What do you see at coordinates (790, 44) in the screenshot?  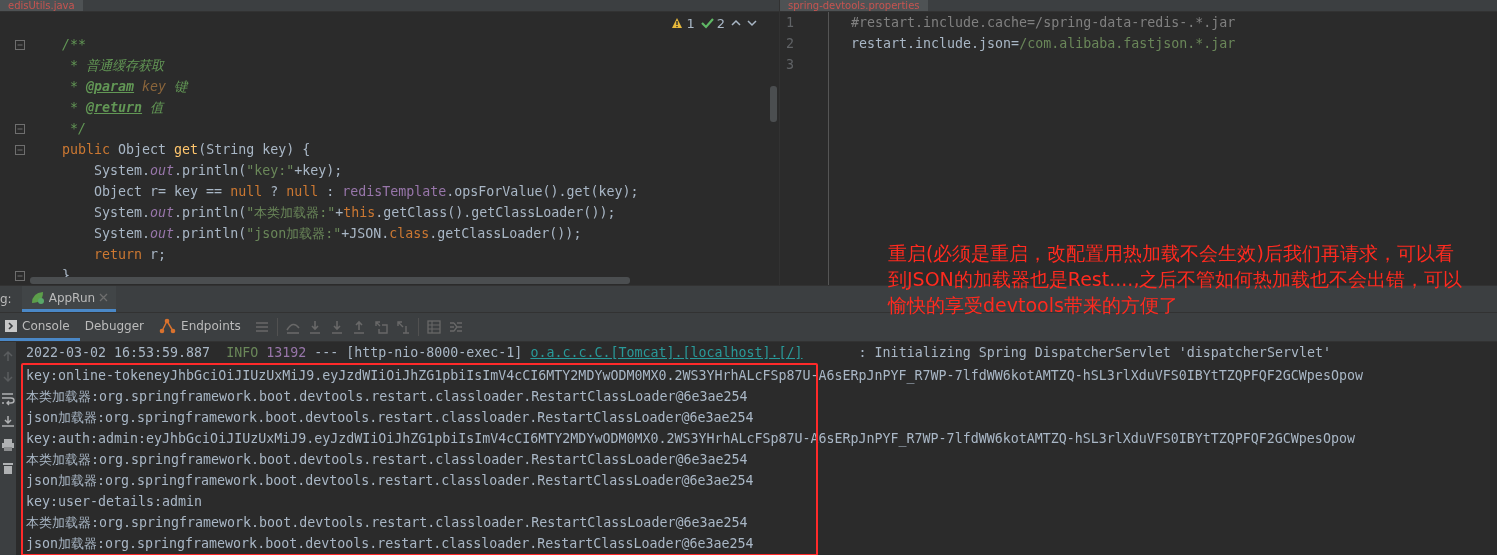 I see `line-number: 2` at bounding box center [790, 44].